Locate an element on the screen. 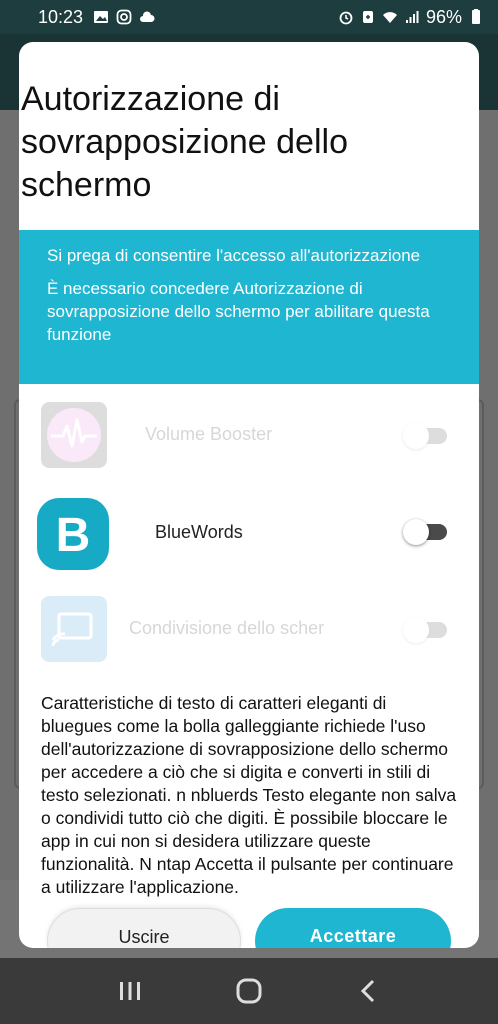 The width and height of the screenshot is (498, 1024). signal-icon is located at coordinates (412, 17).